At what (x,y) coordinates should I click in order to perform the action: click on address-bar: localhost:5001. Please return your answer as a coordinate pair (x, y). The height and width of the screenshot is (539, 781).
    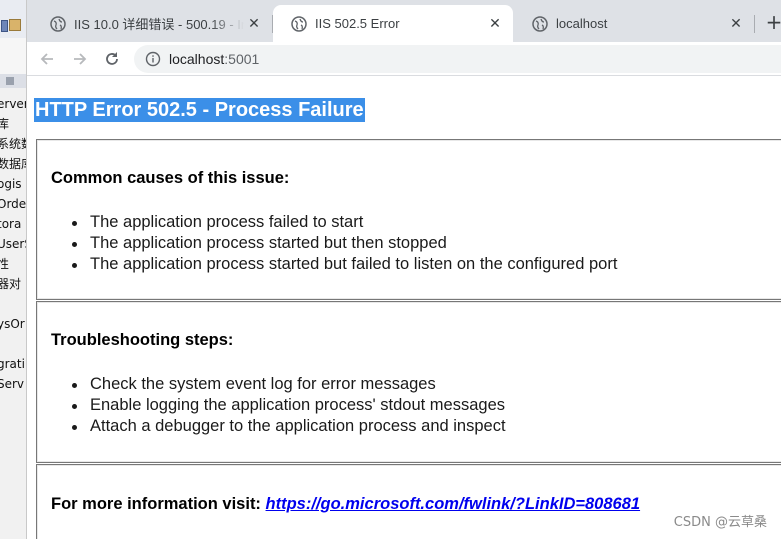
    Looking at the image, I should click on (457, 59).